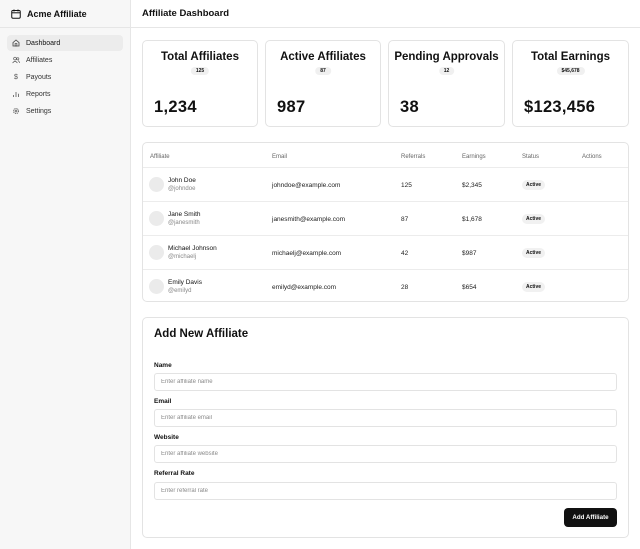 This screenshot has height=549, width=640. What do you see at coordinates (175, 107) in the screenshot?
I see `stat-value: 1,234` at bounding box center [175, 107].